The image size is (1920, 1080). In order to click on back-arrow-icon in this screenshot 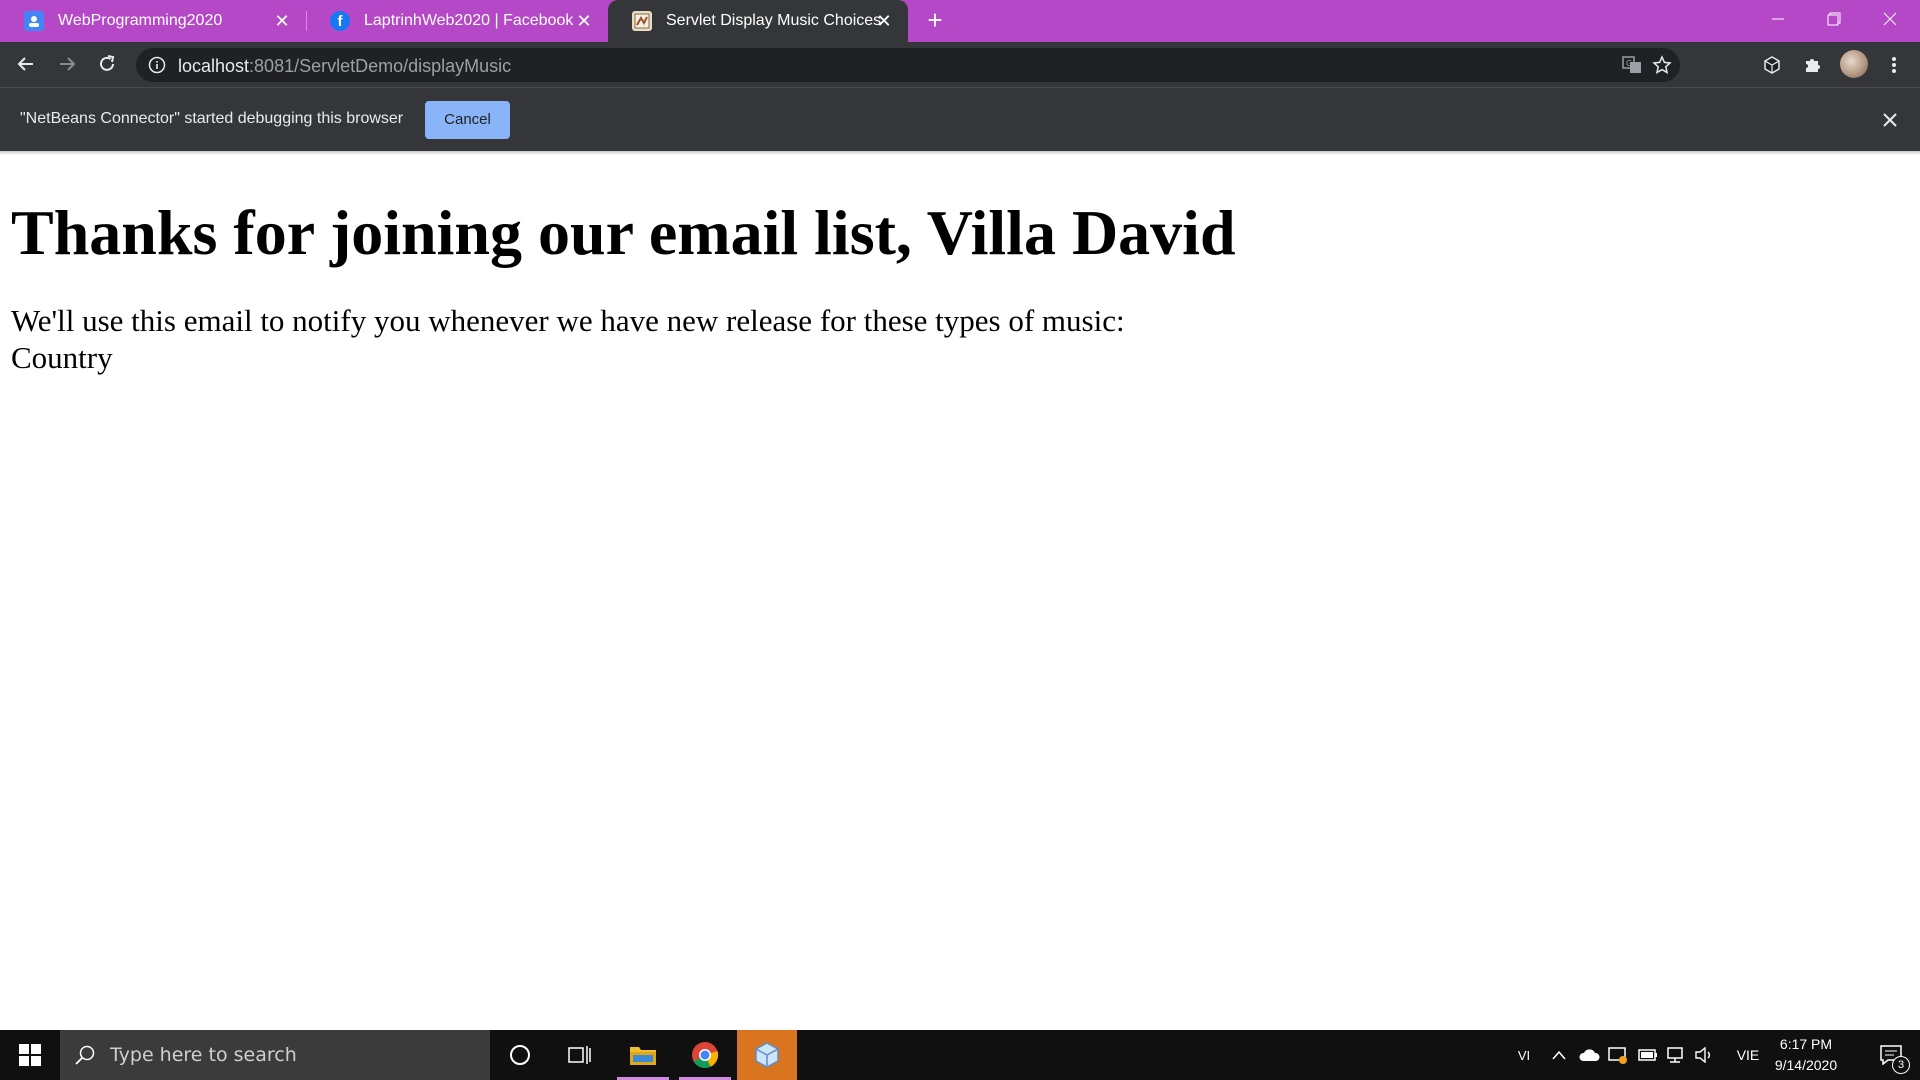, I will do `click(25, 64)`.